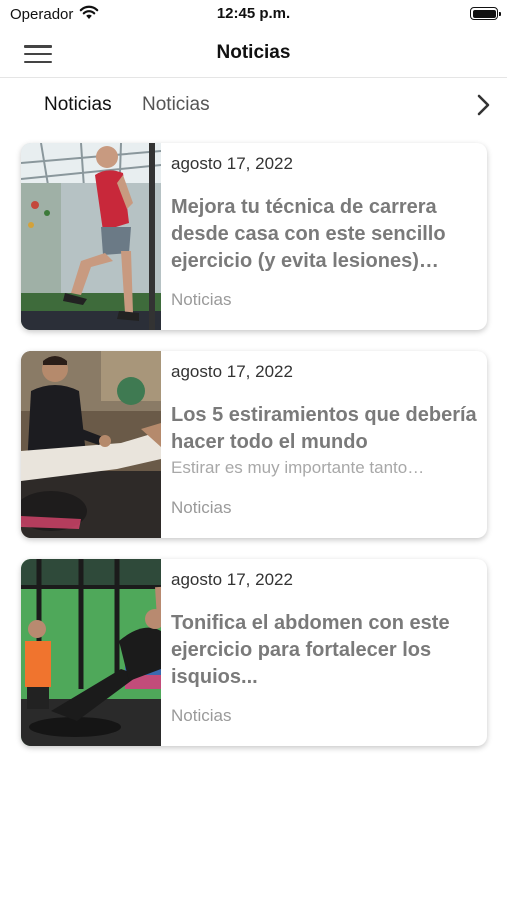 This screenshot has width=507, height=900. I want to click on page-title: Noticias, so click(253, 52).